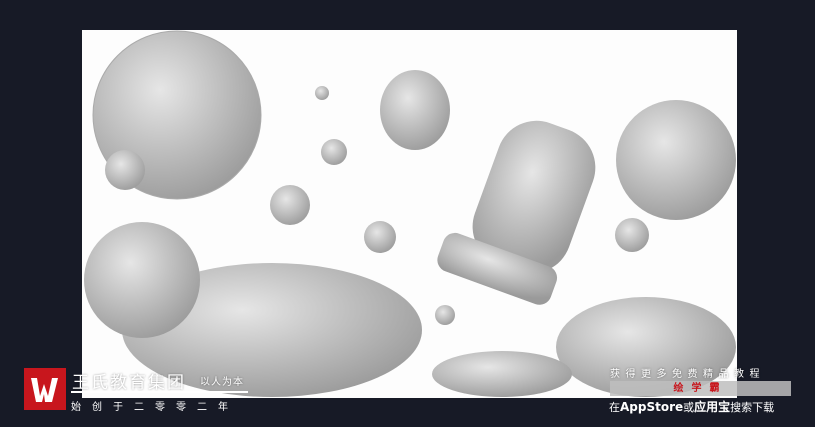  I want to click on app-store-name: 应用宝, so click(712, 407).